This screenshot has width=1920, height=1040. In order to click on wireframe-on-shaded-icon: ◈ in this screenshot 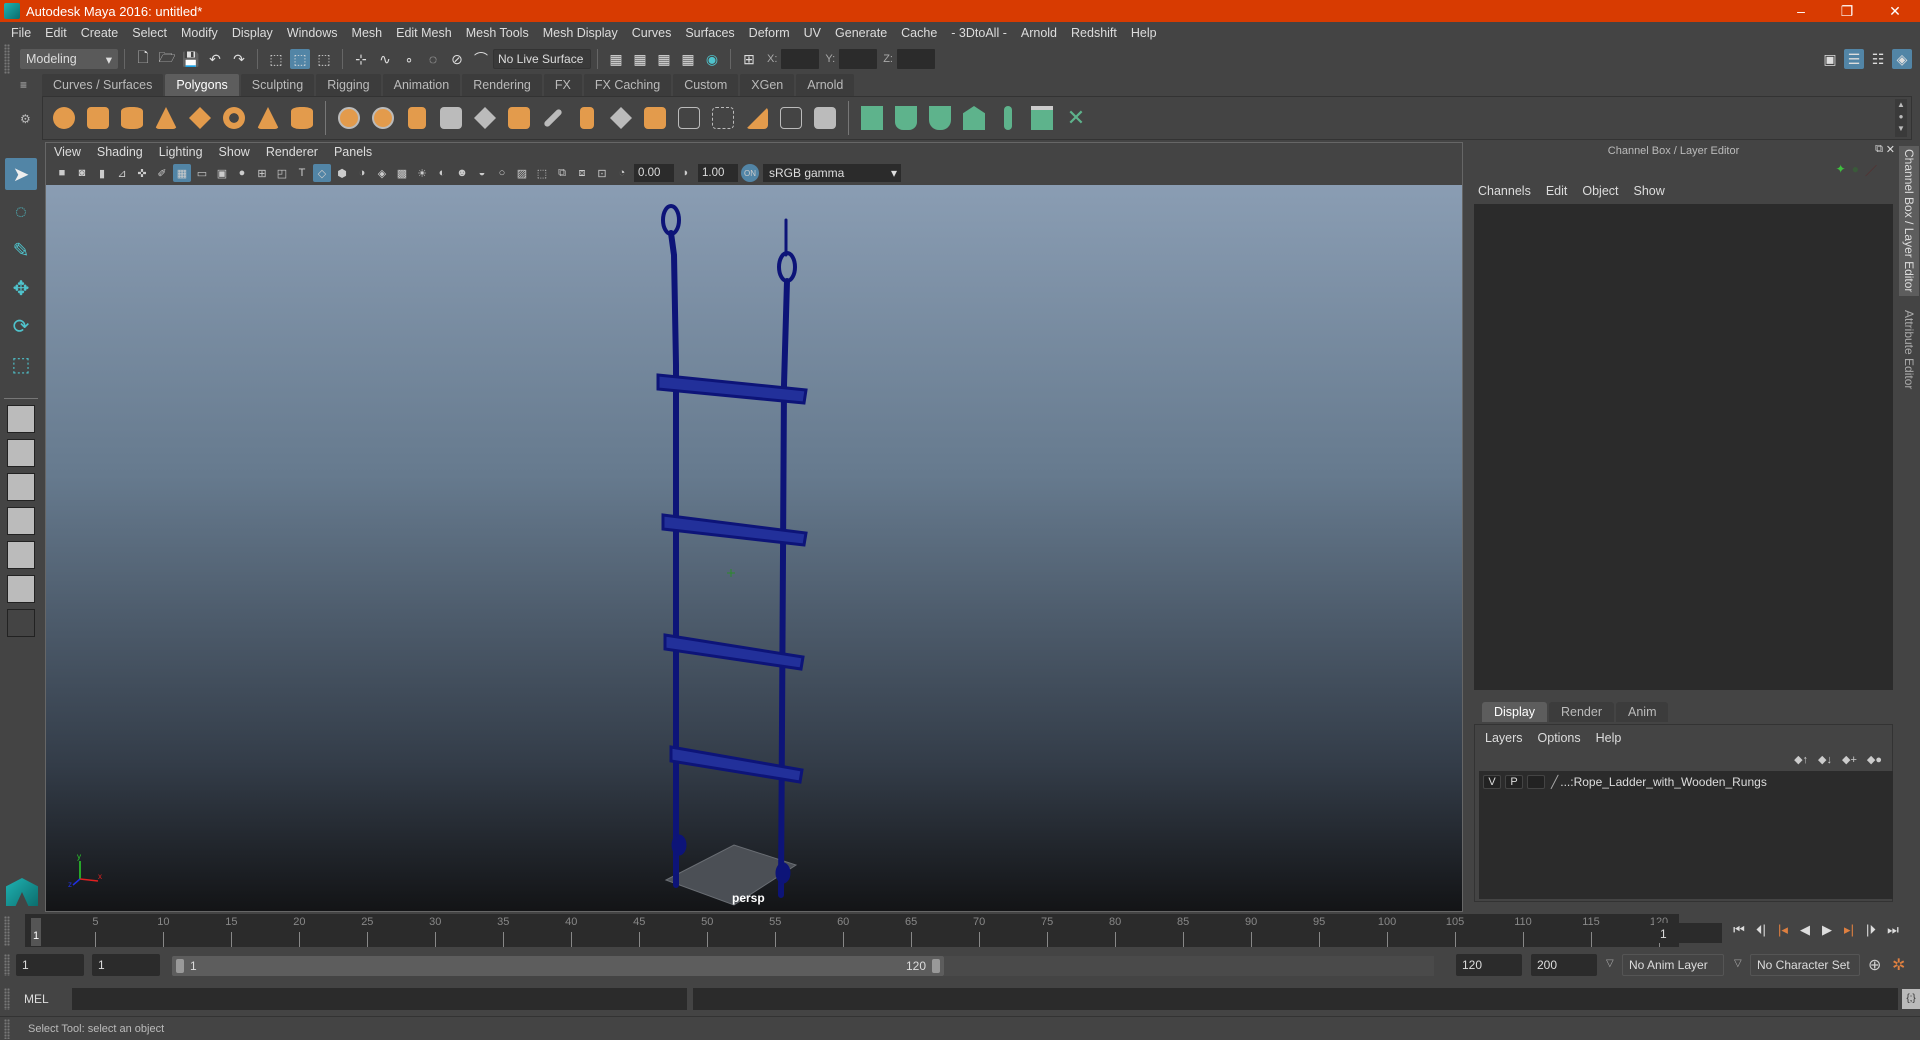, I will do `click(382, 173)`.